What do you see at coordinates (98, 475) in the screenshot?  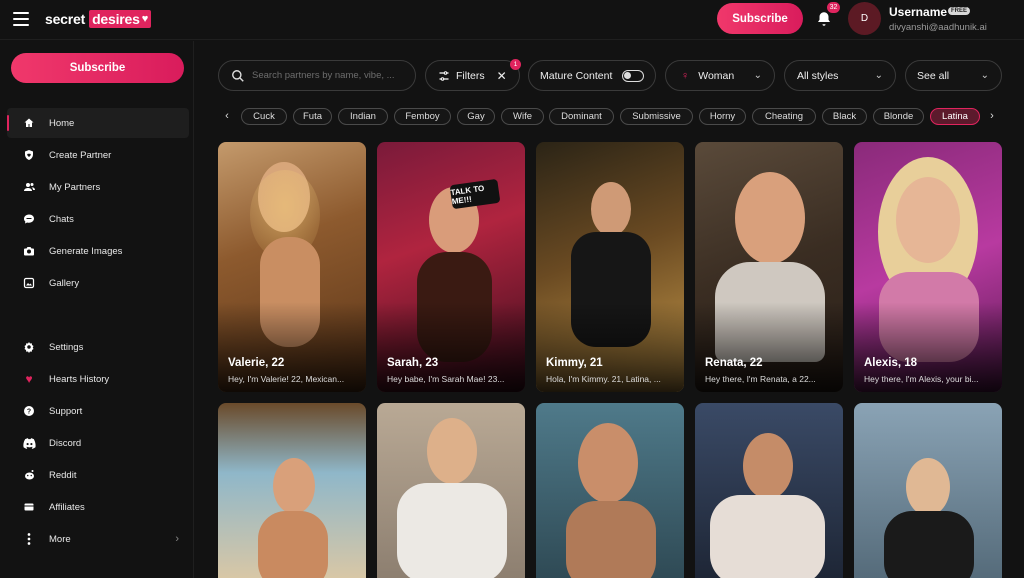 I see `sidebar-item-reddit: Reddit` at bounding box center [98, 475].